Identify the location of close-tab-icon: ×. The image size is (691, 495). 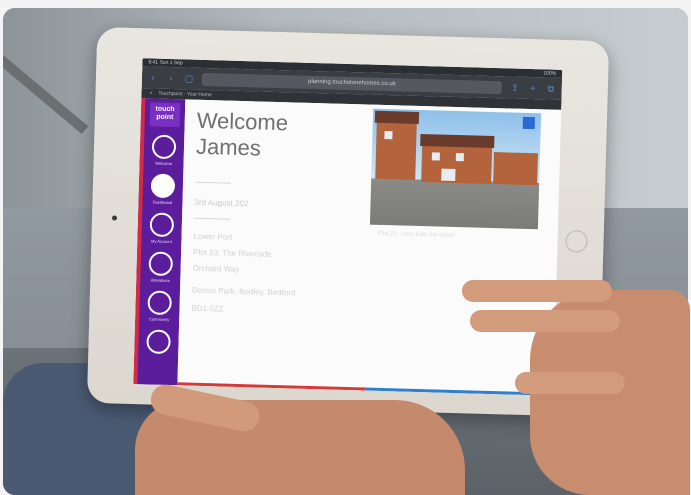
(150, 93).